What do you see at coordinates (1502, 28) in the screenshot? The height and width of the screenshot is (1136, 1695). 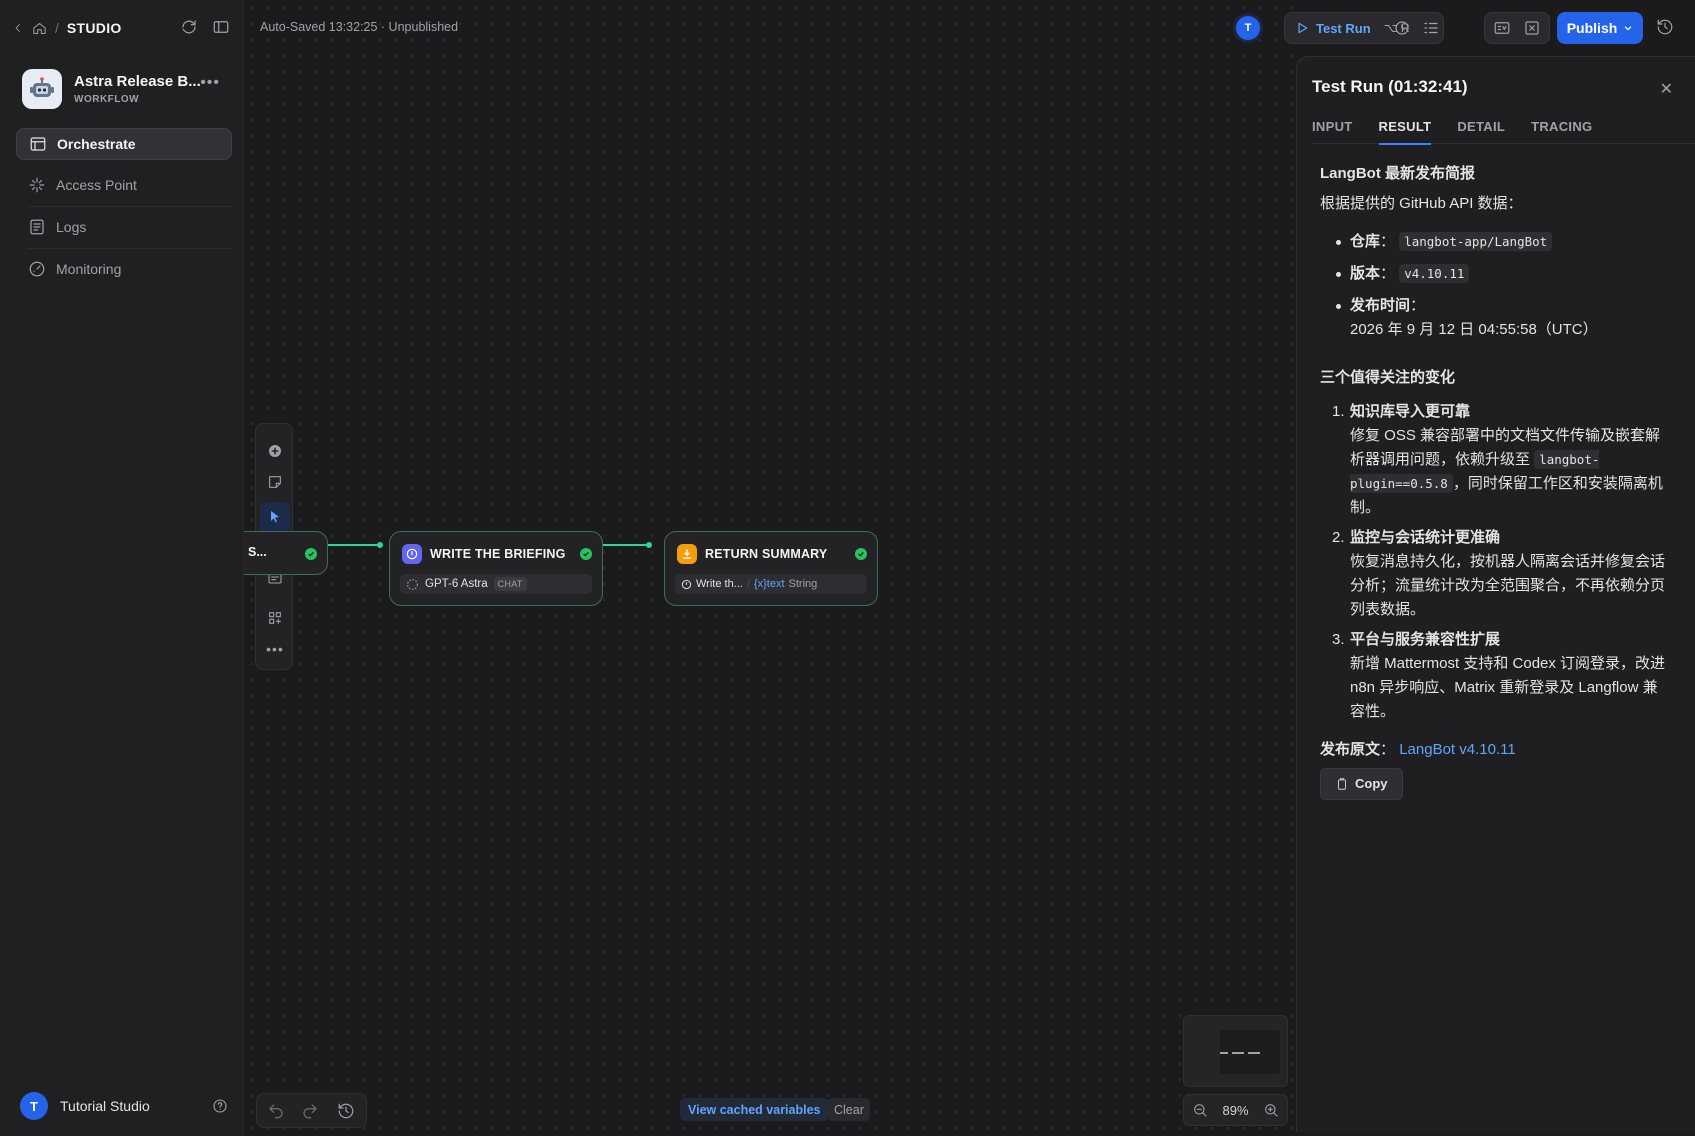 I see `env-variables-icon` at bounding box center [1502, 28].